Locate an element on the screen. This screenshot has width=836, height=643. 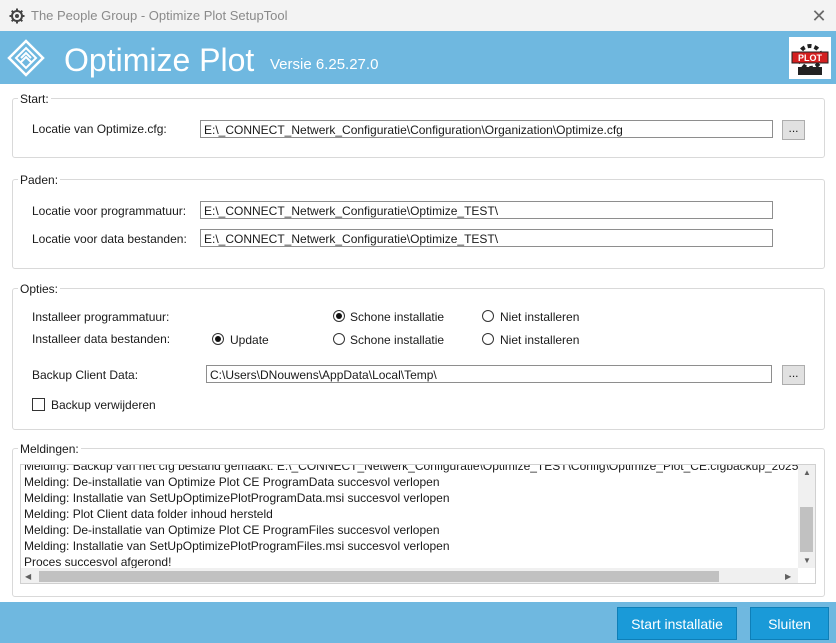
cfg-label: Locatie van Optimize.cfg: is located at coordinates (99, 129).